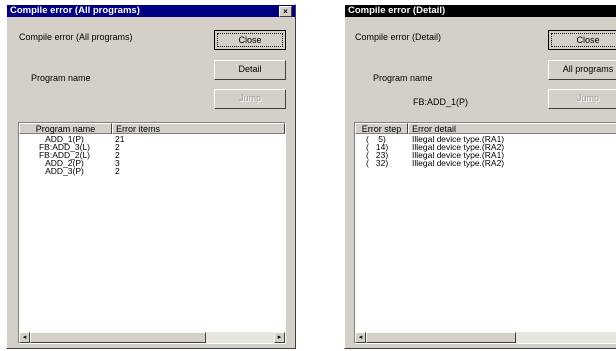  Describe the element at coordinates (151, 11) in the screenshot. I see `title-bar: Compile error (All programs) ×` at that location.